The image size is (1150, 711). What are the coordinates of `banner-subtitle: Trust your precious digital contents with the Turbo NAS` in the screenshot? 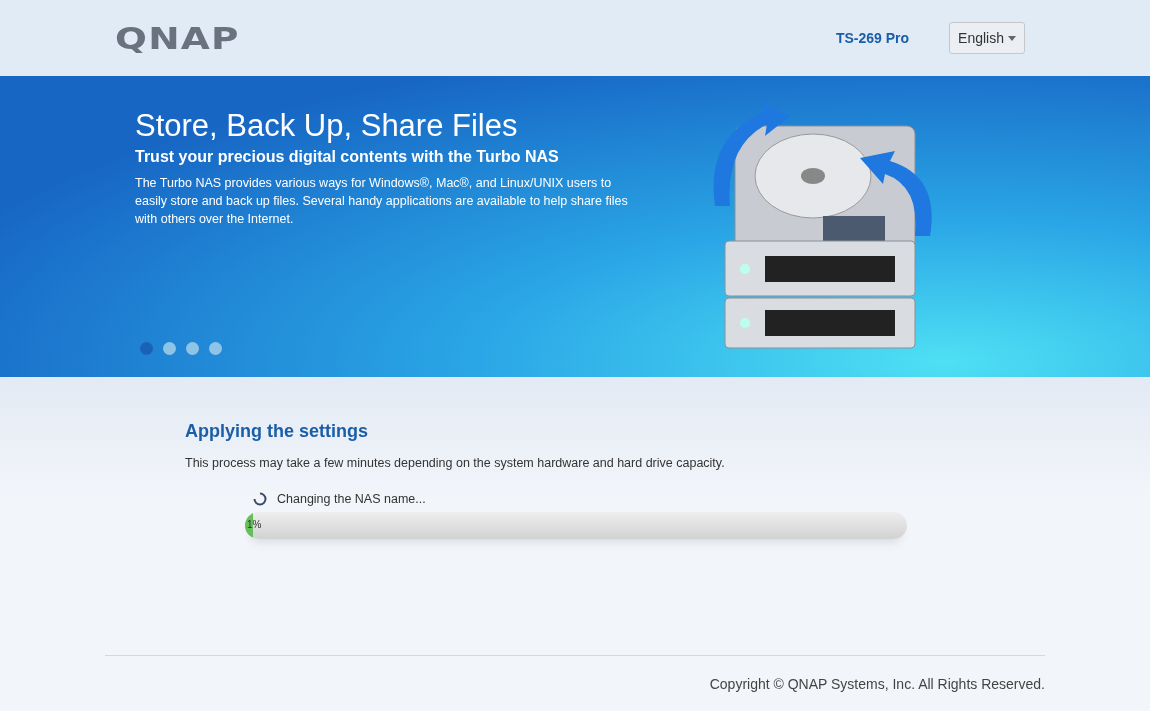 It's located at (347, 157).